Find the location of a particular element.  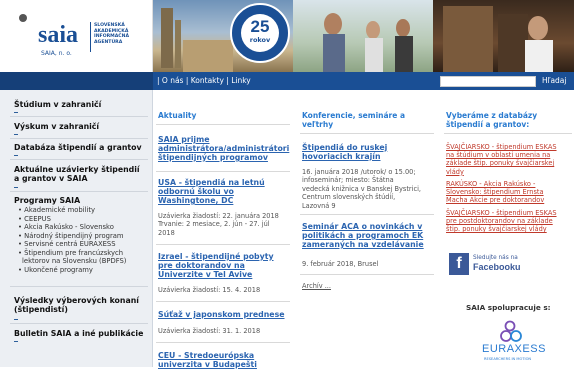

program-item: • Akcia Rakúsko - Slovensko is located at coordinates (66, 227).